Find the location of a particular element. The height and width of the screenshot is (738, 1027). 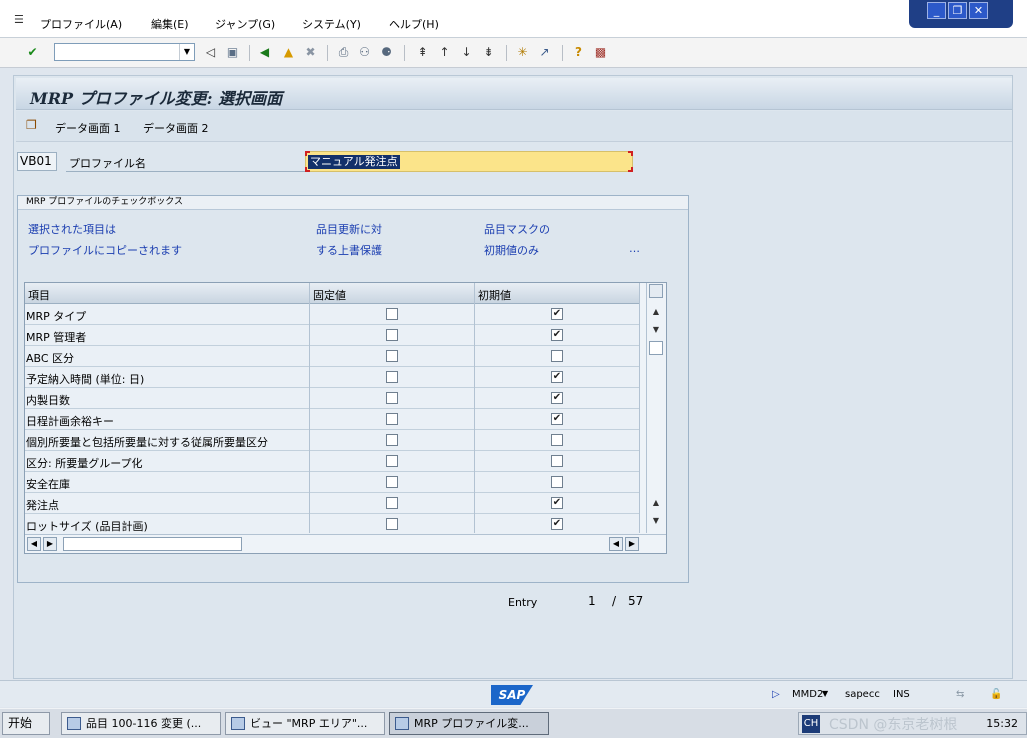

scroll-thumb is located at coordinates (656, 348).